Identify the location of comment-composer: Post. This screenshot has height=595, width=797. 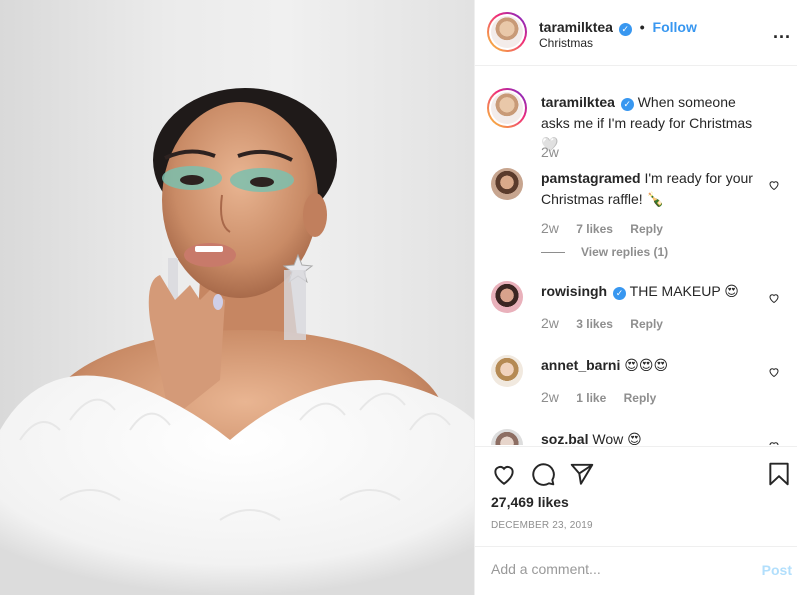
(636, 570).